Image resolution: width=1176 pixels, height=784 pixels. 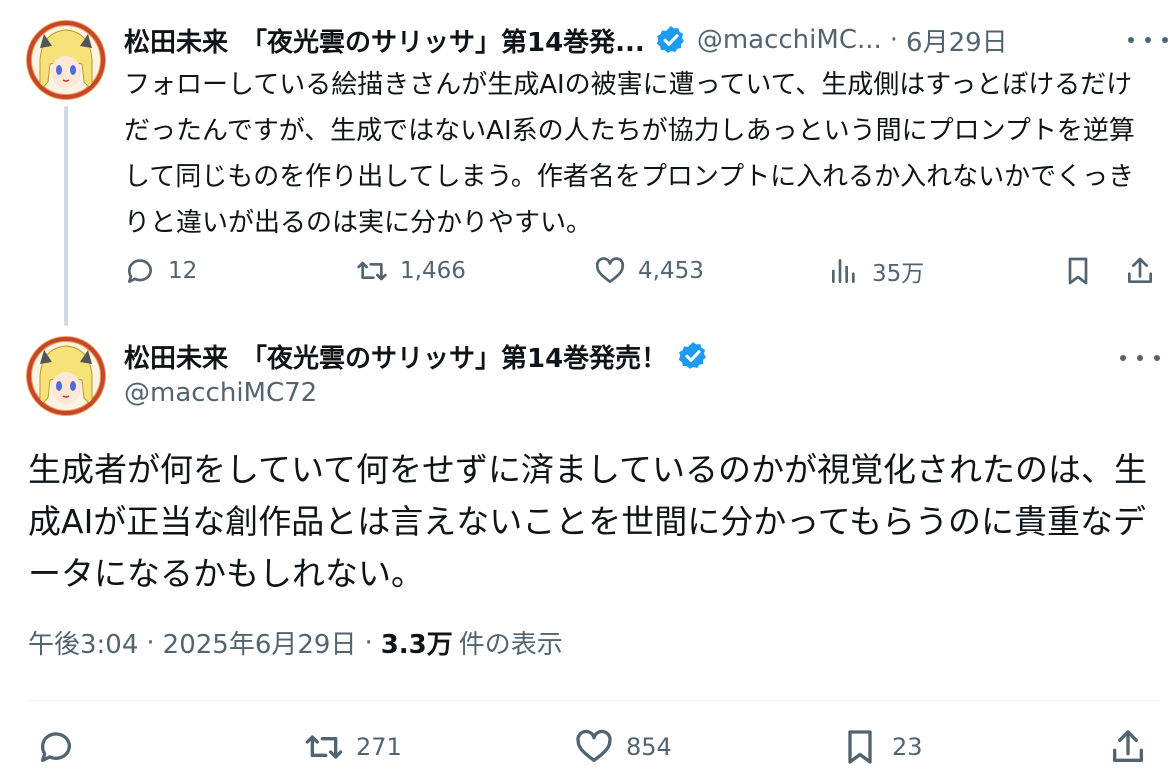 What do you see at coordinates (623, 747) in the screenshot?
I see `like-button: 854` at bounding box center [623, 747].